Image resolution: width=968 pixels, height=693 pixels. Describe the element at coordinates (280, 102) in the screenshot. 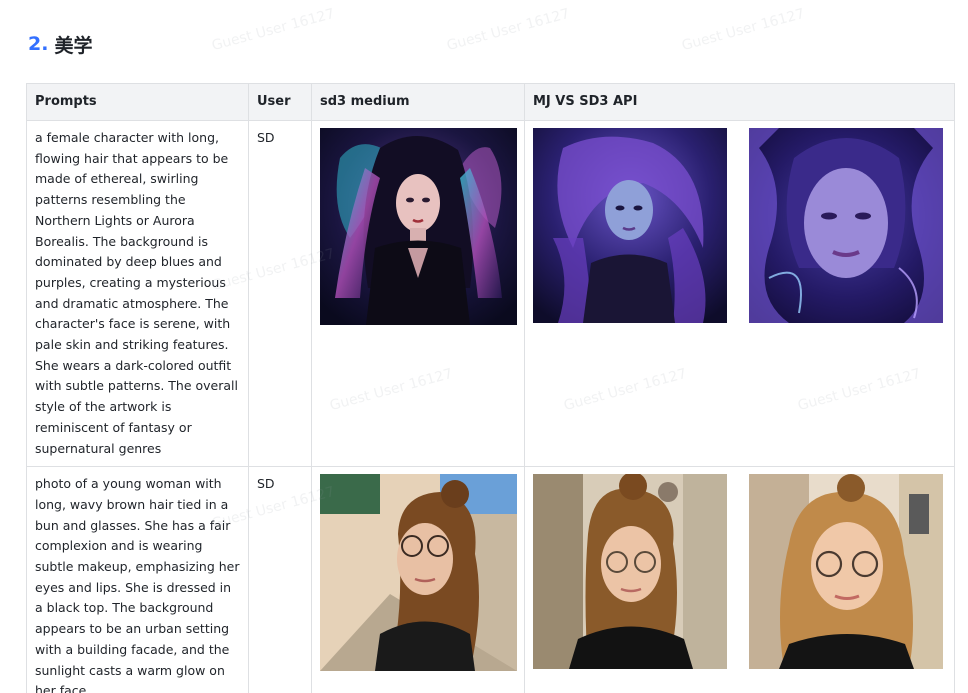

I see `header-user: User` at that location.